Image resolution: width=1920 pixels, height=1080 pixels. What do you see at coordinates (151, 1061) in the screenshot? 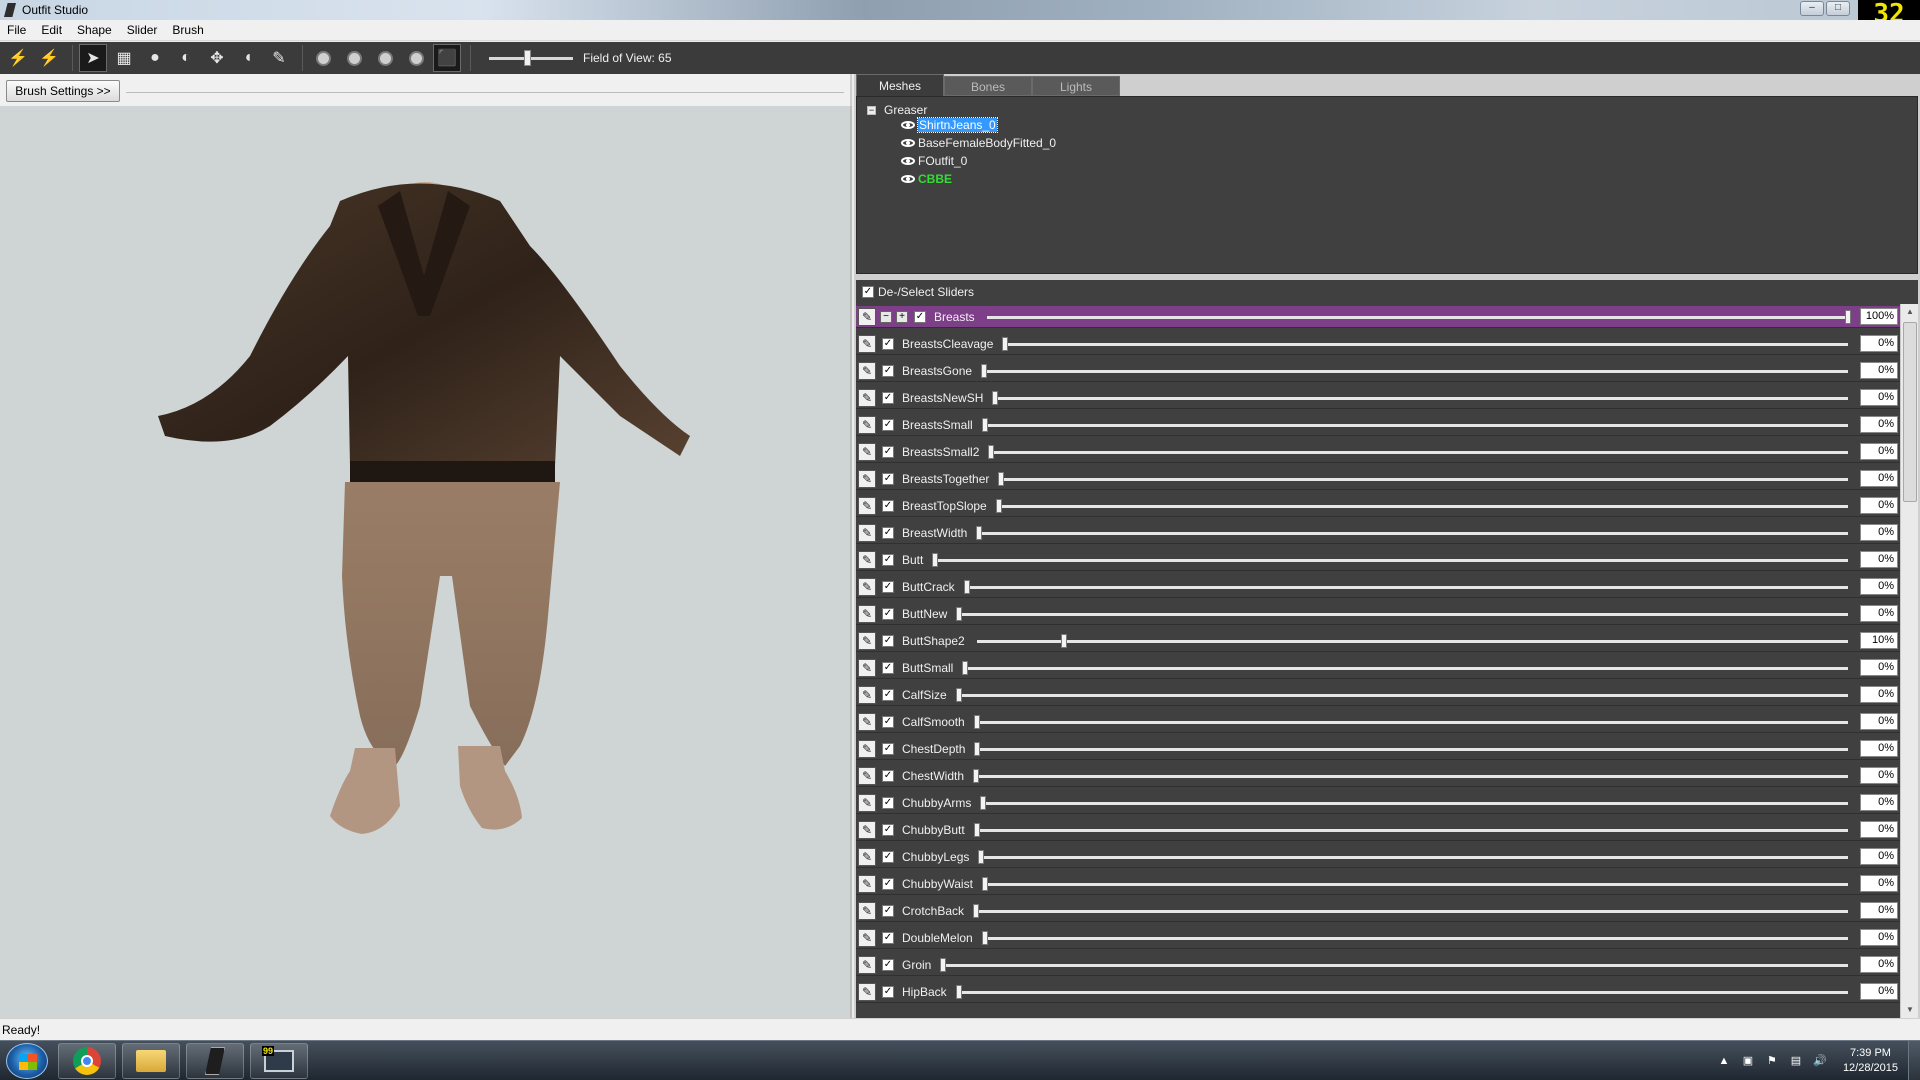
I see `taskbar-explorer` at bounding box center [151, 1061].